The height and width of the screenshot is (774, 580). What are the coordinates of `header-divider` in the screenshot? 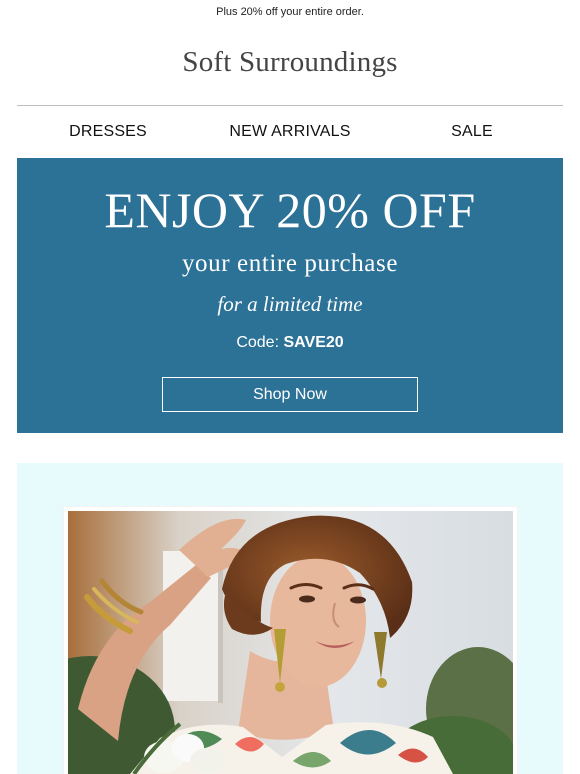 It's located at (290, 105).